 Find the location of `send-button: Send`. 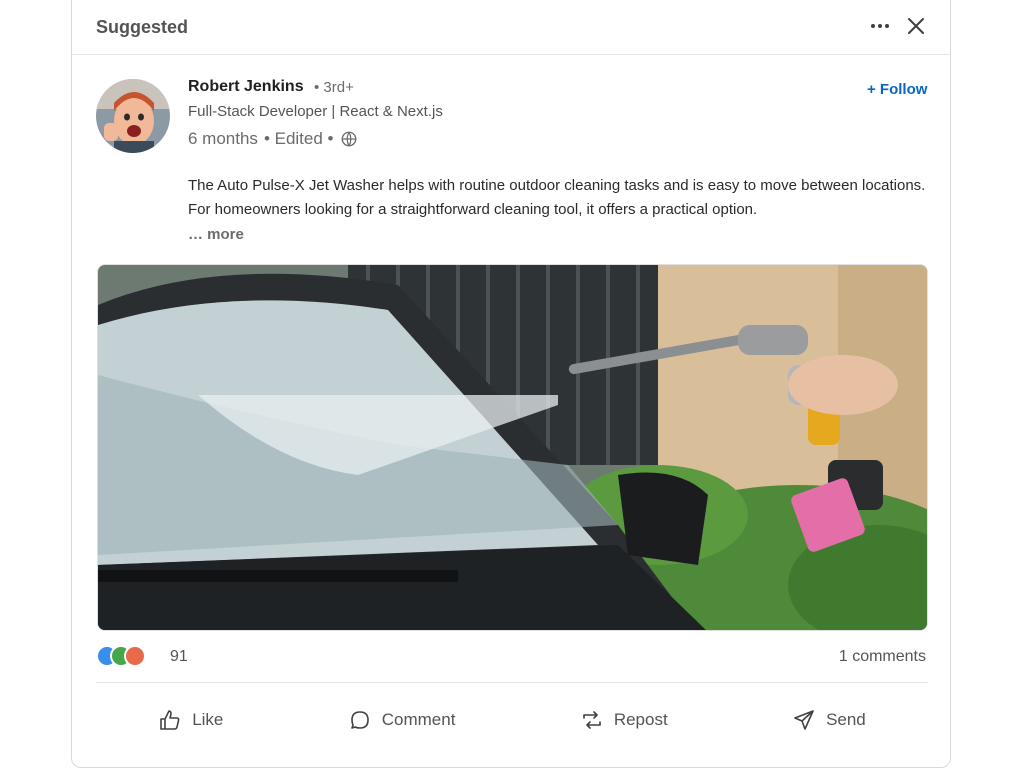

send-button: Send is located at coordinates (829, 720).